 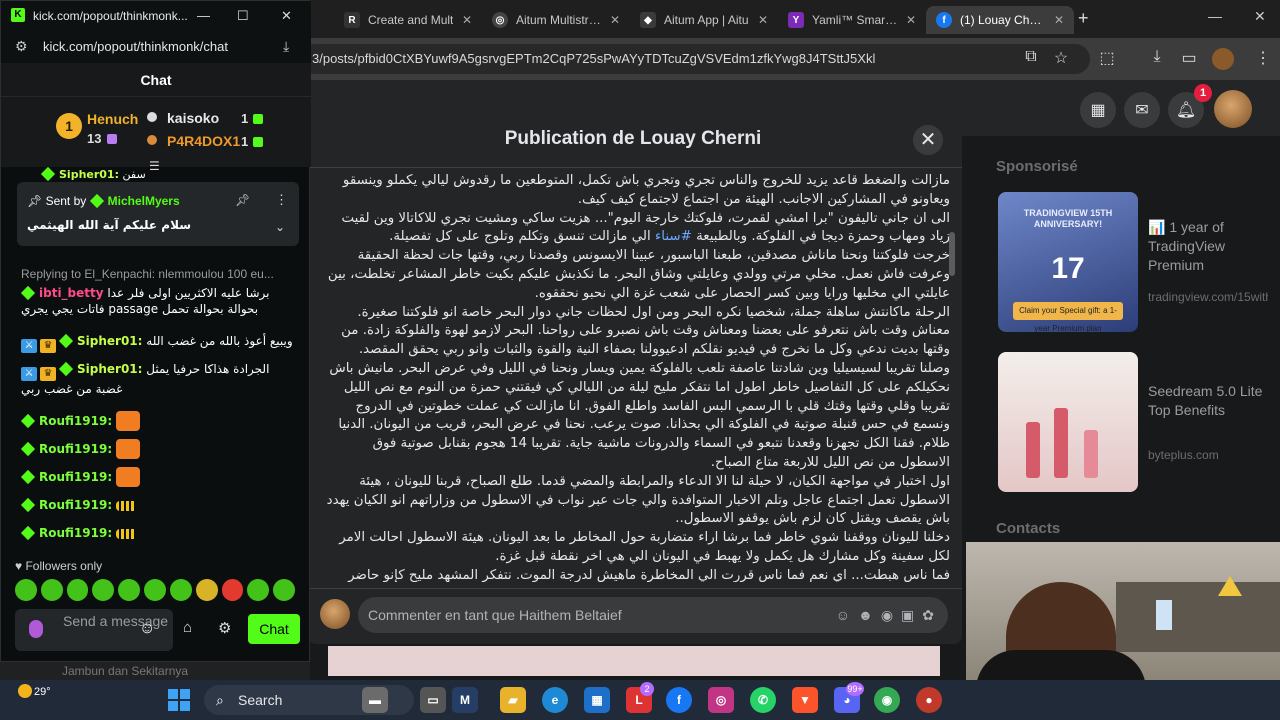 I want to click on profile-avatar-icon, so click(x=1223, y=59).